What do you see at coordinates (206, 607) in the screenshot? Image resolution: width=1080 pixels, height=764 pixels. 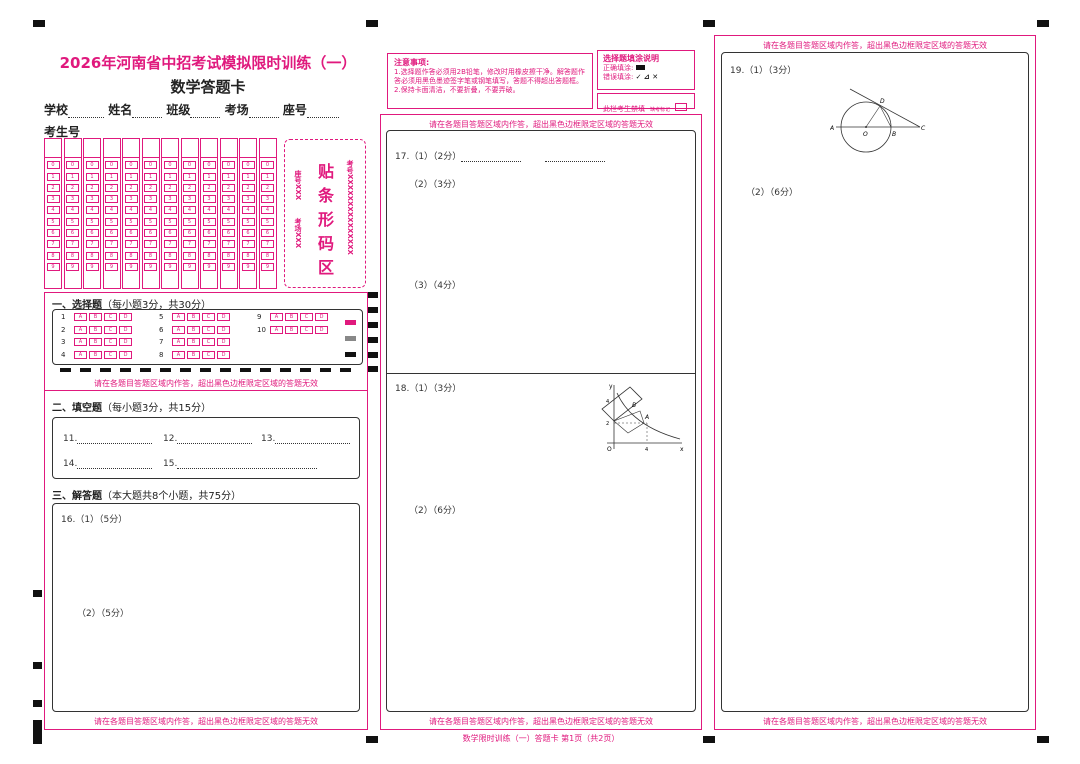 I see `q16-answer-box: 16.（1）（5分） （2）（5分）` at bounding box center [206, 607].